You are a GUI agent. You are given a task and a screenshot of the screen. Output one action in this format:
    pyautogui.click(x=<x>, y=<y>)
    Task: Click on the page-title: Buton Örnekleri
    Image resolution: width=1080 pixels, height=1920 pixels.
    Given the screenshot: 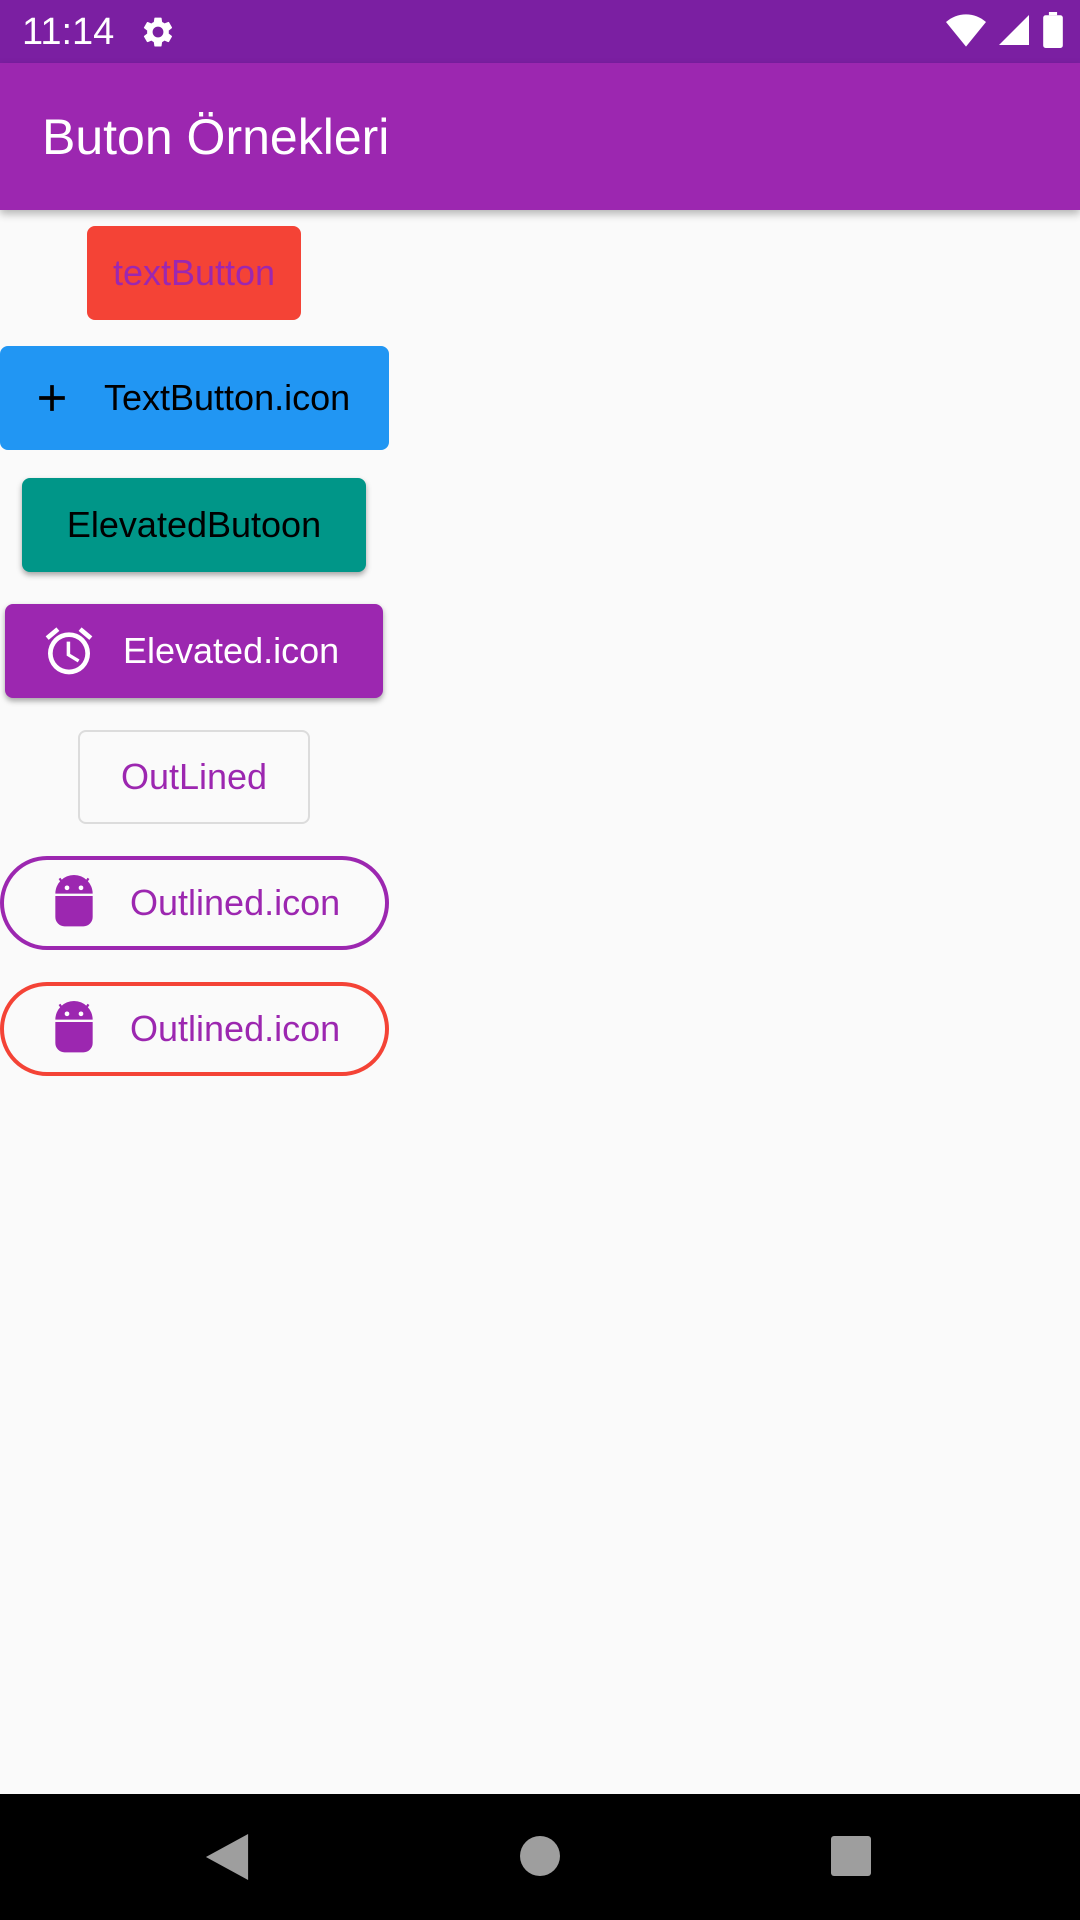 What is the action you would take?
    pyautogui.click(x=216, y=137)
    